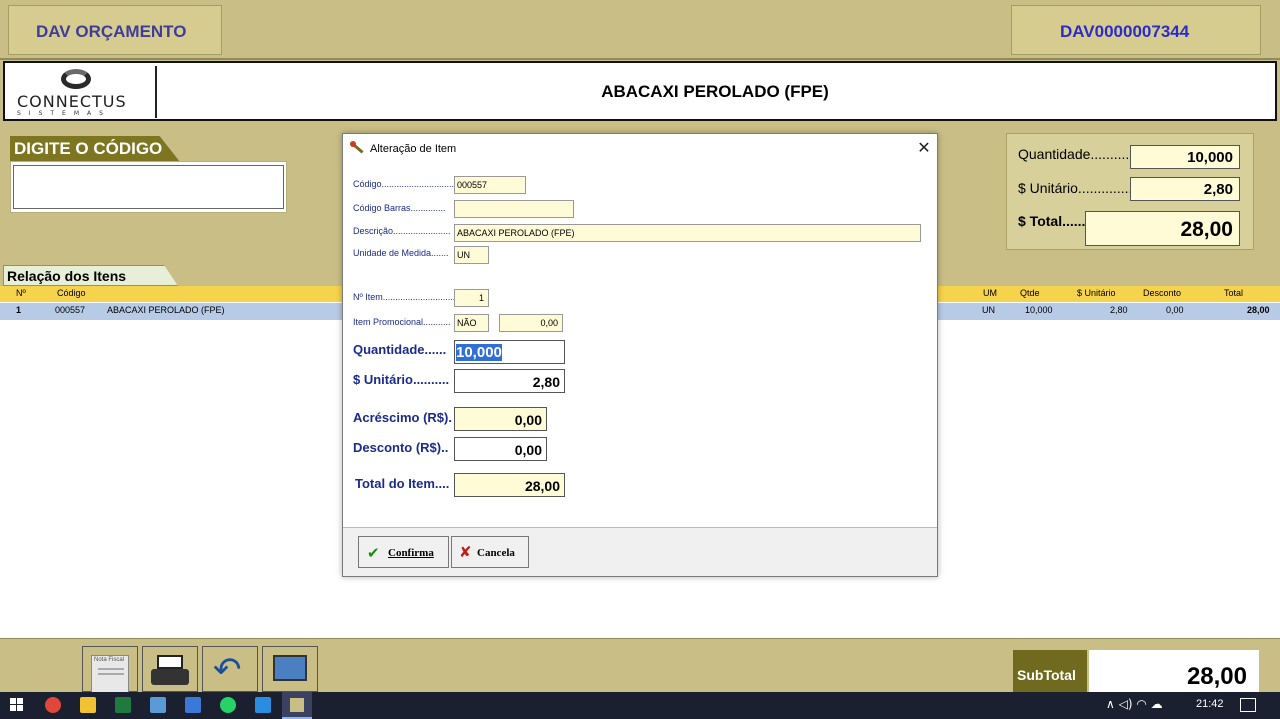 Image resolution: width=1280 pixels, height=719 pixels. I want to click on column-header: UM, so click(990, 293).